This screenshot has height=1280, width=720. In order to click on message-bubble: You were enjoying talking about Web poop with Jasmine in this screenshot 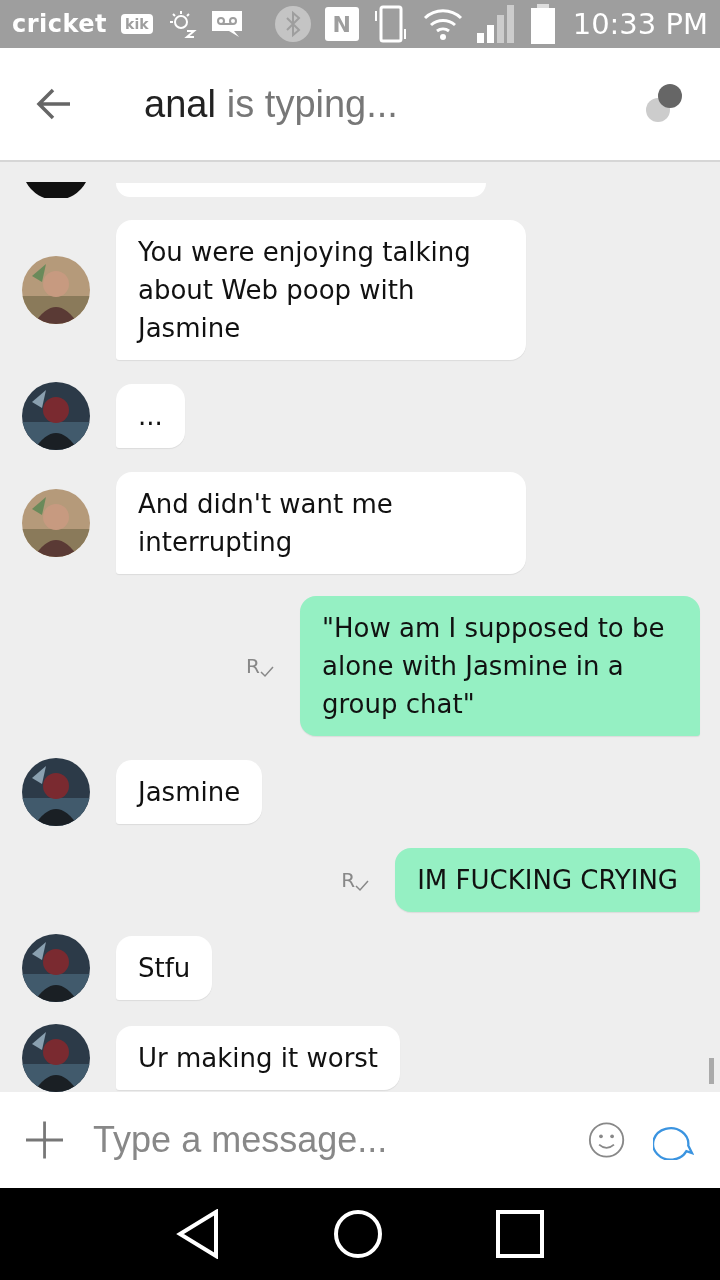, I will do `click(321, 290)`.